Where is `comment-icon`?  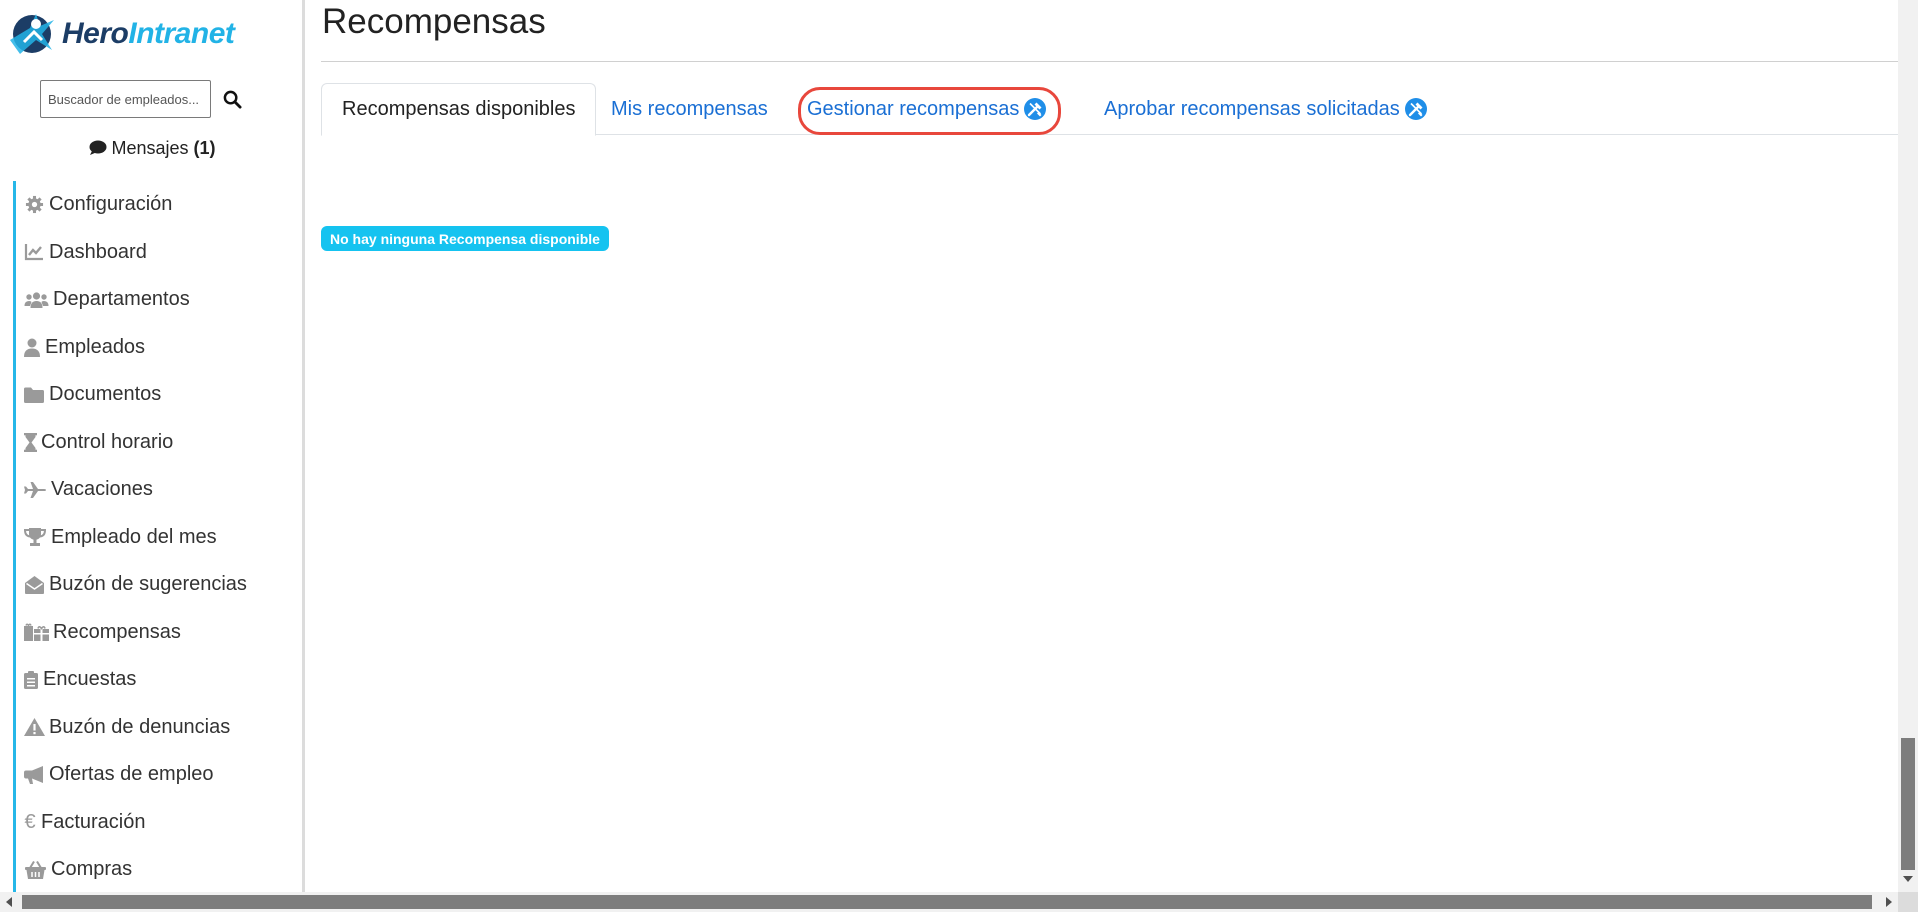
comment-icon is located at coordinates (98, 147).